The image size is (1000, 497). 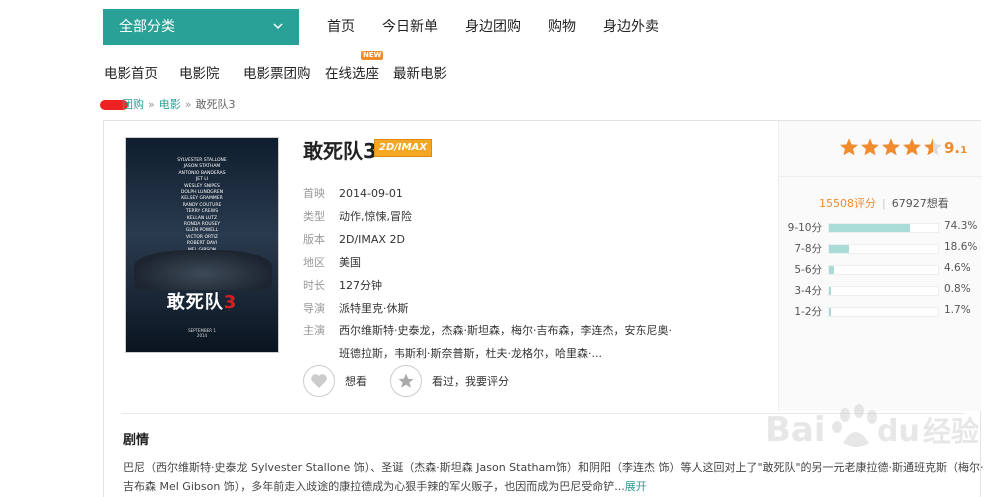 I want to click on top-nav: 首页 今日新单 身边团购 购物 身边外卖, so click(x=493, y=26).